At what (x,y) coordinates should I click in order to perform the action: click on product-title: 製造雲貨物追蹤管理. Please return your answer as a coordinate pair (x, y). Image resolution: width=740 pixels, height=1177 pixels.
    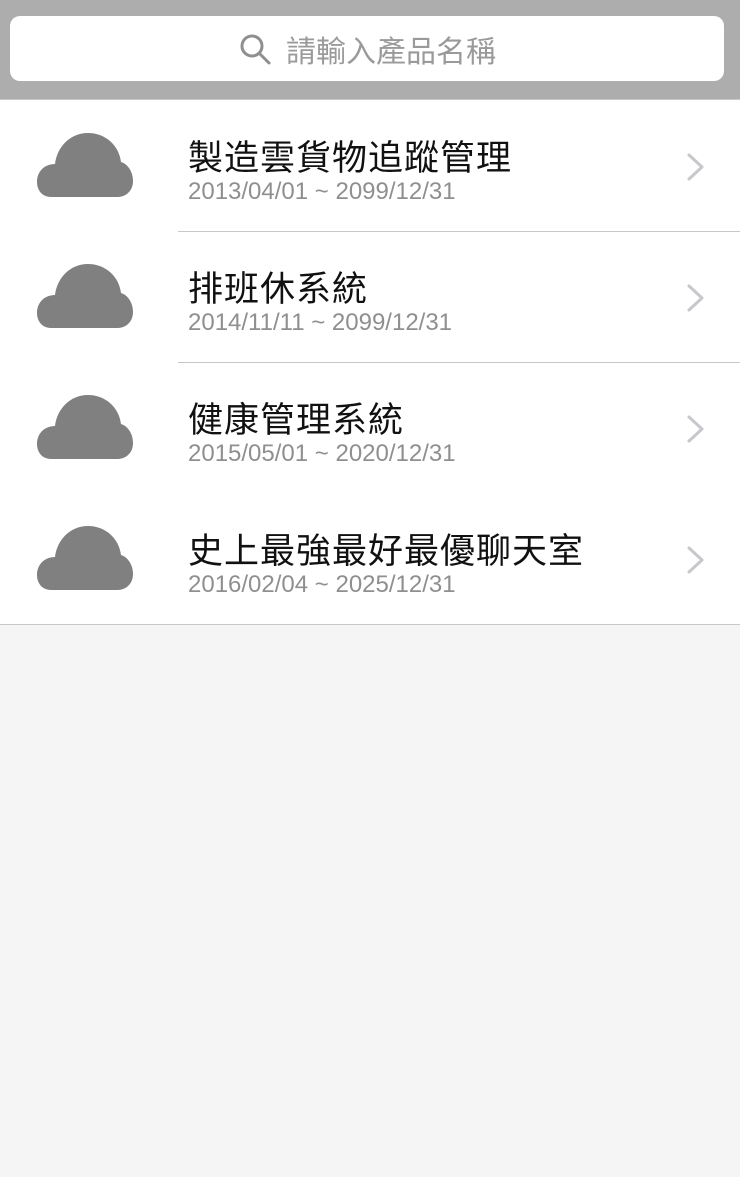
    Looking at the image, I should click on (350, 159).